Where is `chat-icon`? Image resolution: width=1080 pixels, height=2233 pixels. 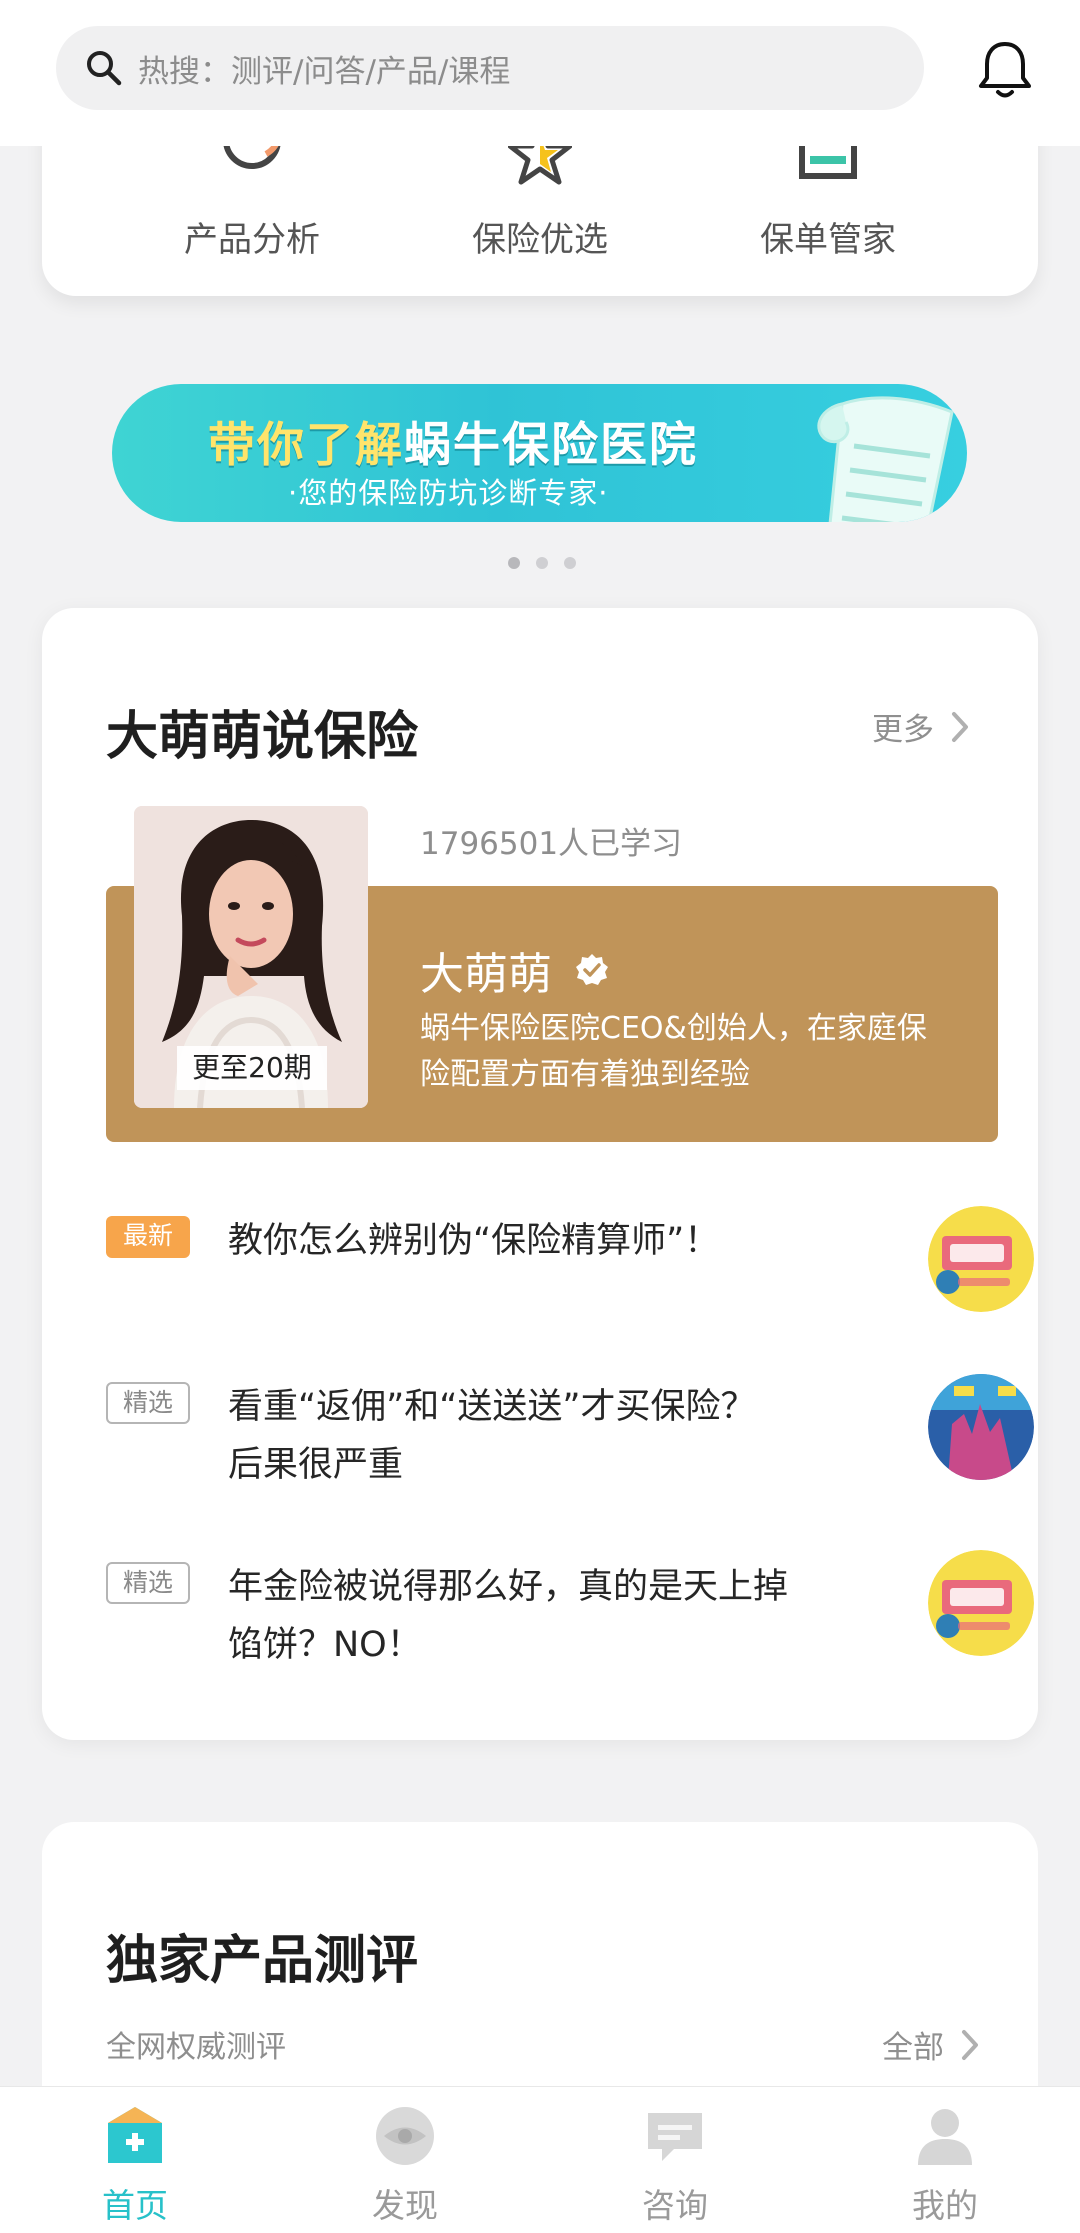
chat-icon is located at coordinates (675, 2137).